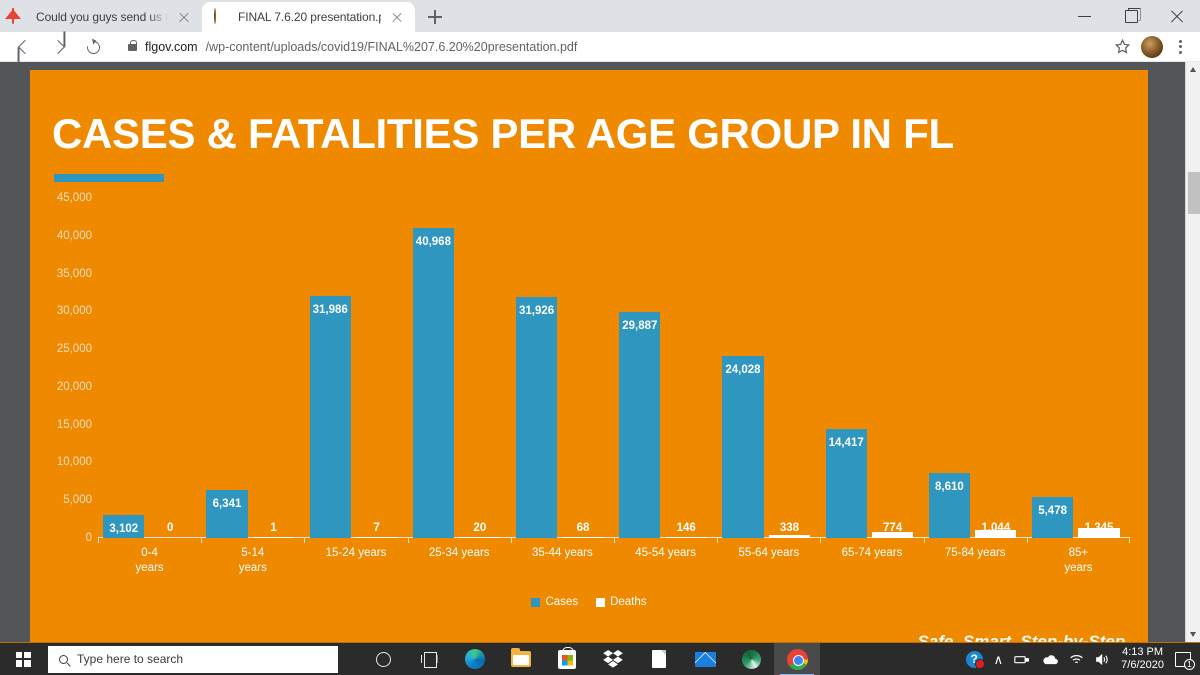  Describe the element at coordinates (846, 443) in the screenshot. I see `bar-value-label: 14,417` at that location.